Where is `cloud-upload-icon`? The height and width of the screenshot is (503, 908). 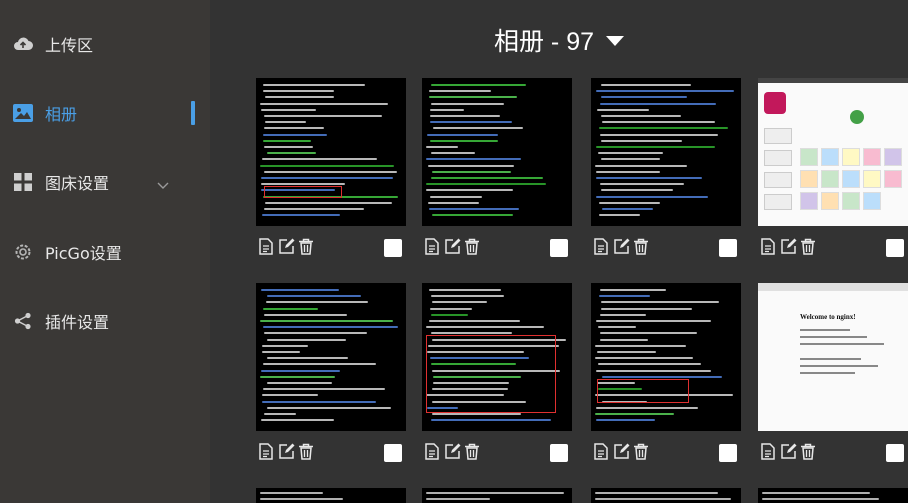 cloud-upload-icon is located at coordinates (23, 44).